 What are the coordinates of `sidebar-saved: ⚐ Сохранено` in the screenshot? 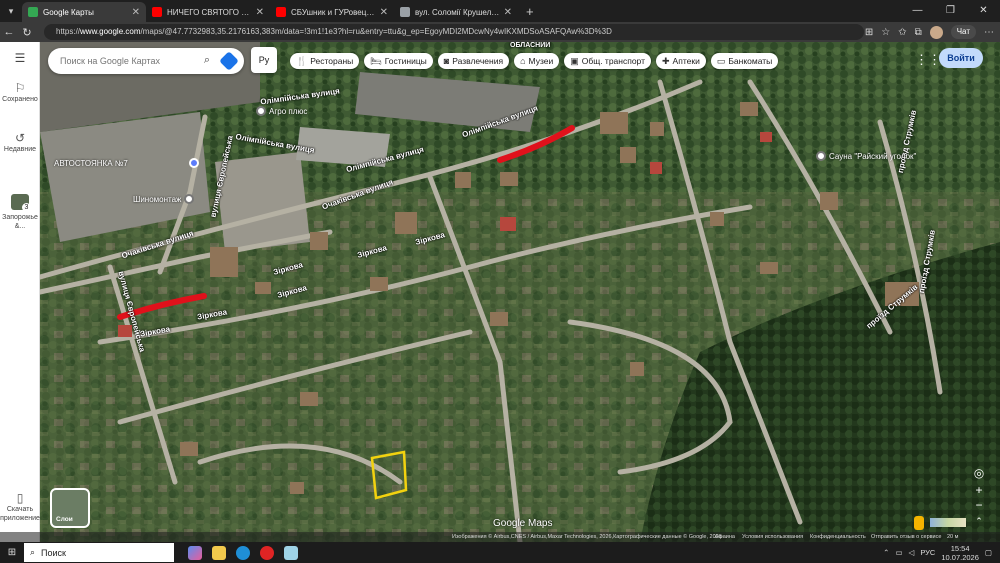 It's located at (20, 92).